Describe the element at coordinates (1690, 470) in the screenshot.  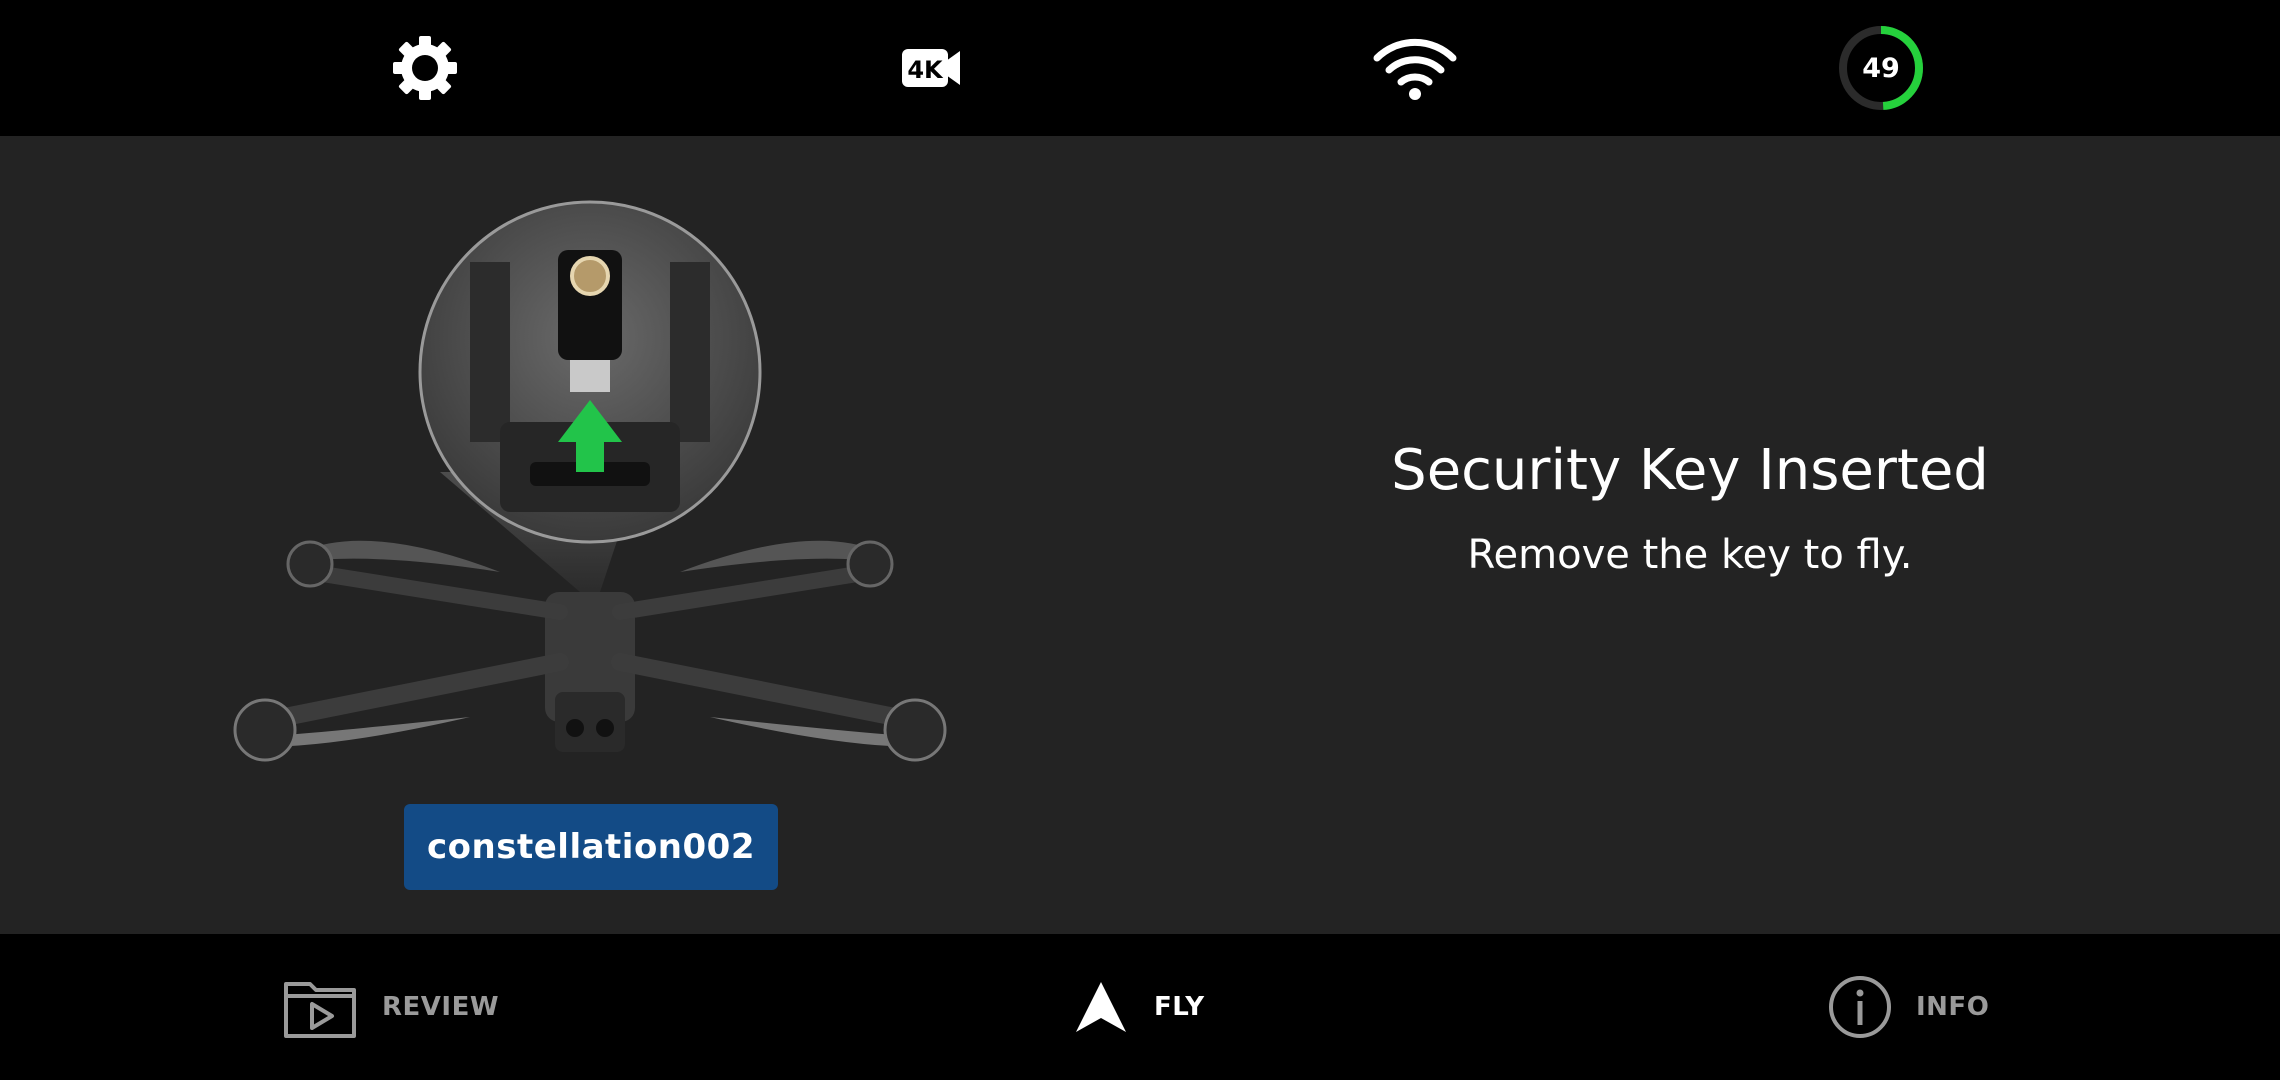
I see `security-key-title: Security Key Inserted` at that location.